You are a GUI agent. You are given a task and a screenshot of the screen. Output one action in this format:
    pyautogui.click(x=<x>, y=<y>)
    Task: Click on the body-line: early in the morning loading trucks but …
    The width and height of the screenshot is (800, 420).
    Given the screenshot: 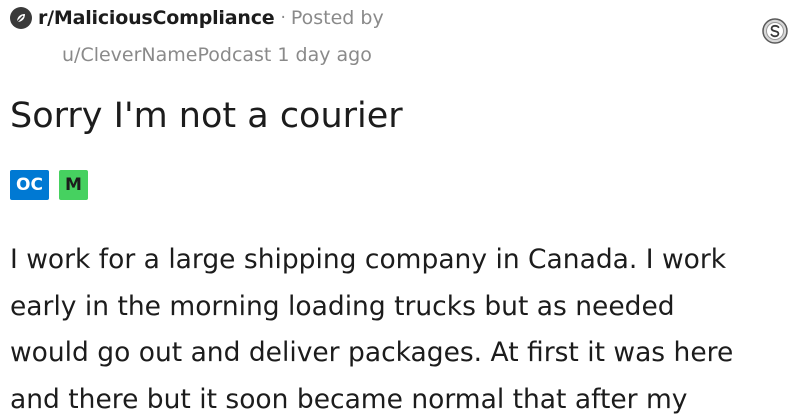 What is the action you would take?
    pyautogui.click(x=342, y=306)
    